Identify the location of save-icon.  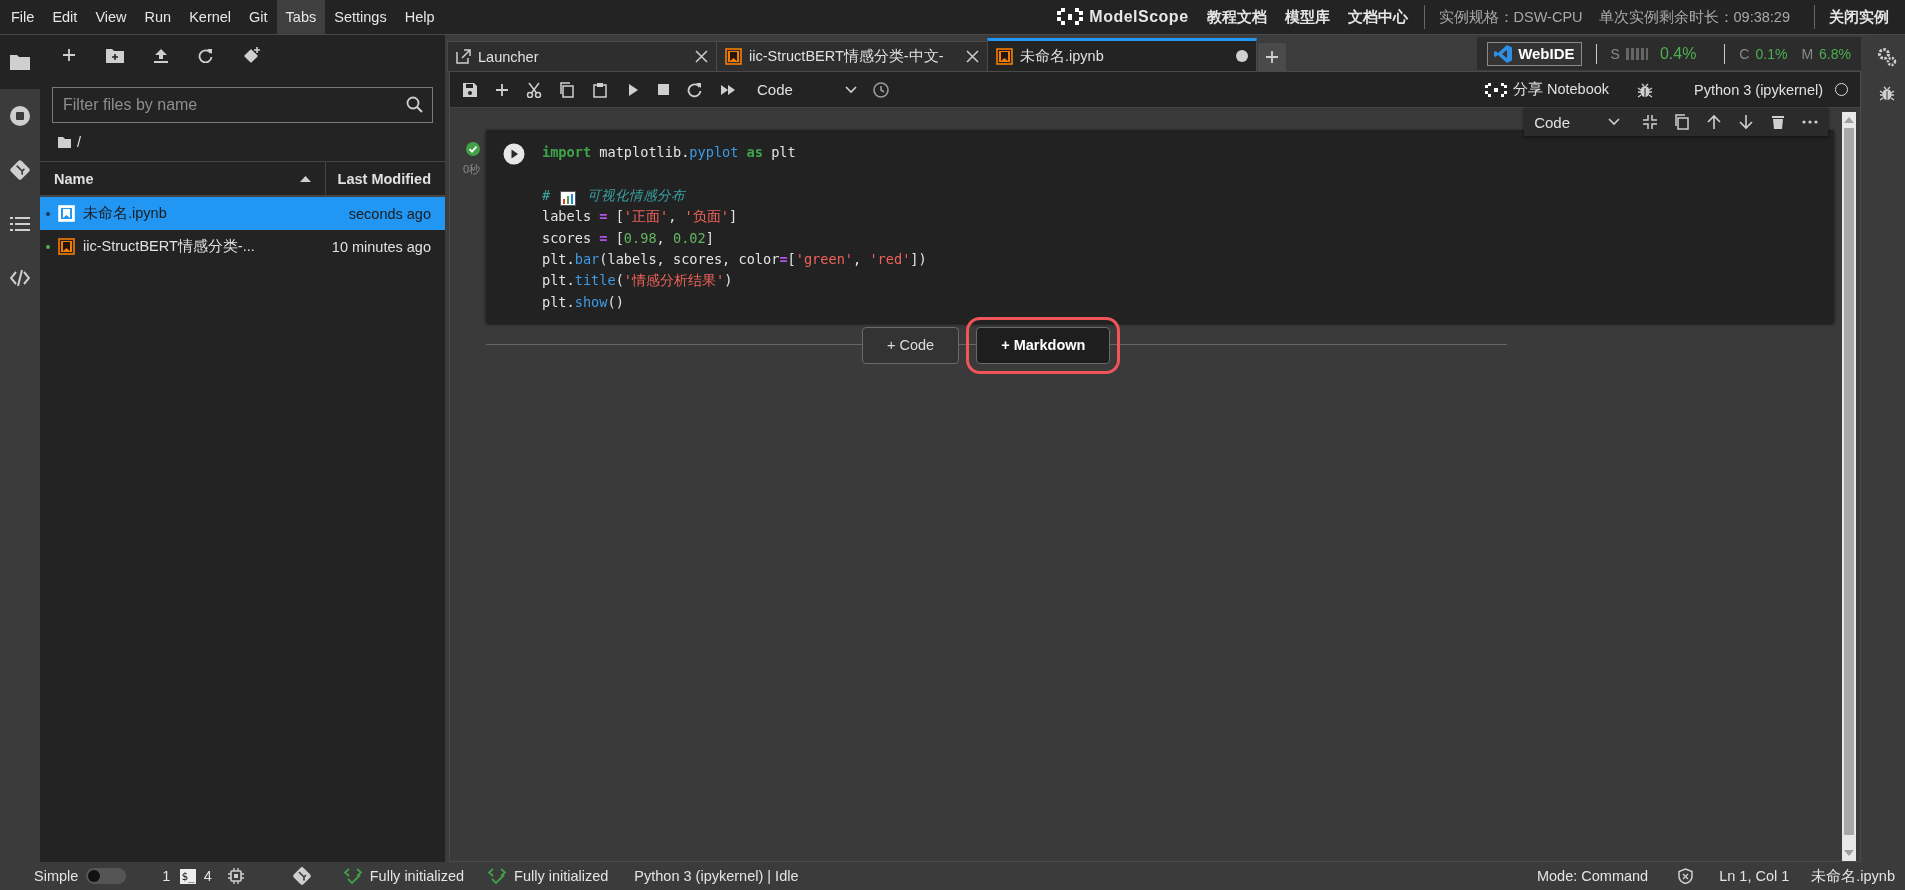
(470, 89).